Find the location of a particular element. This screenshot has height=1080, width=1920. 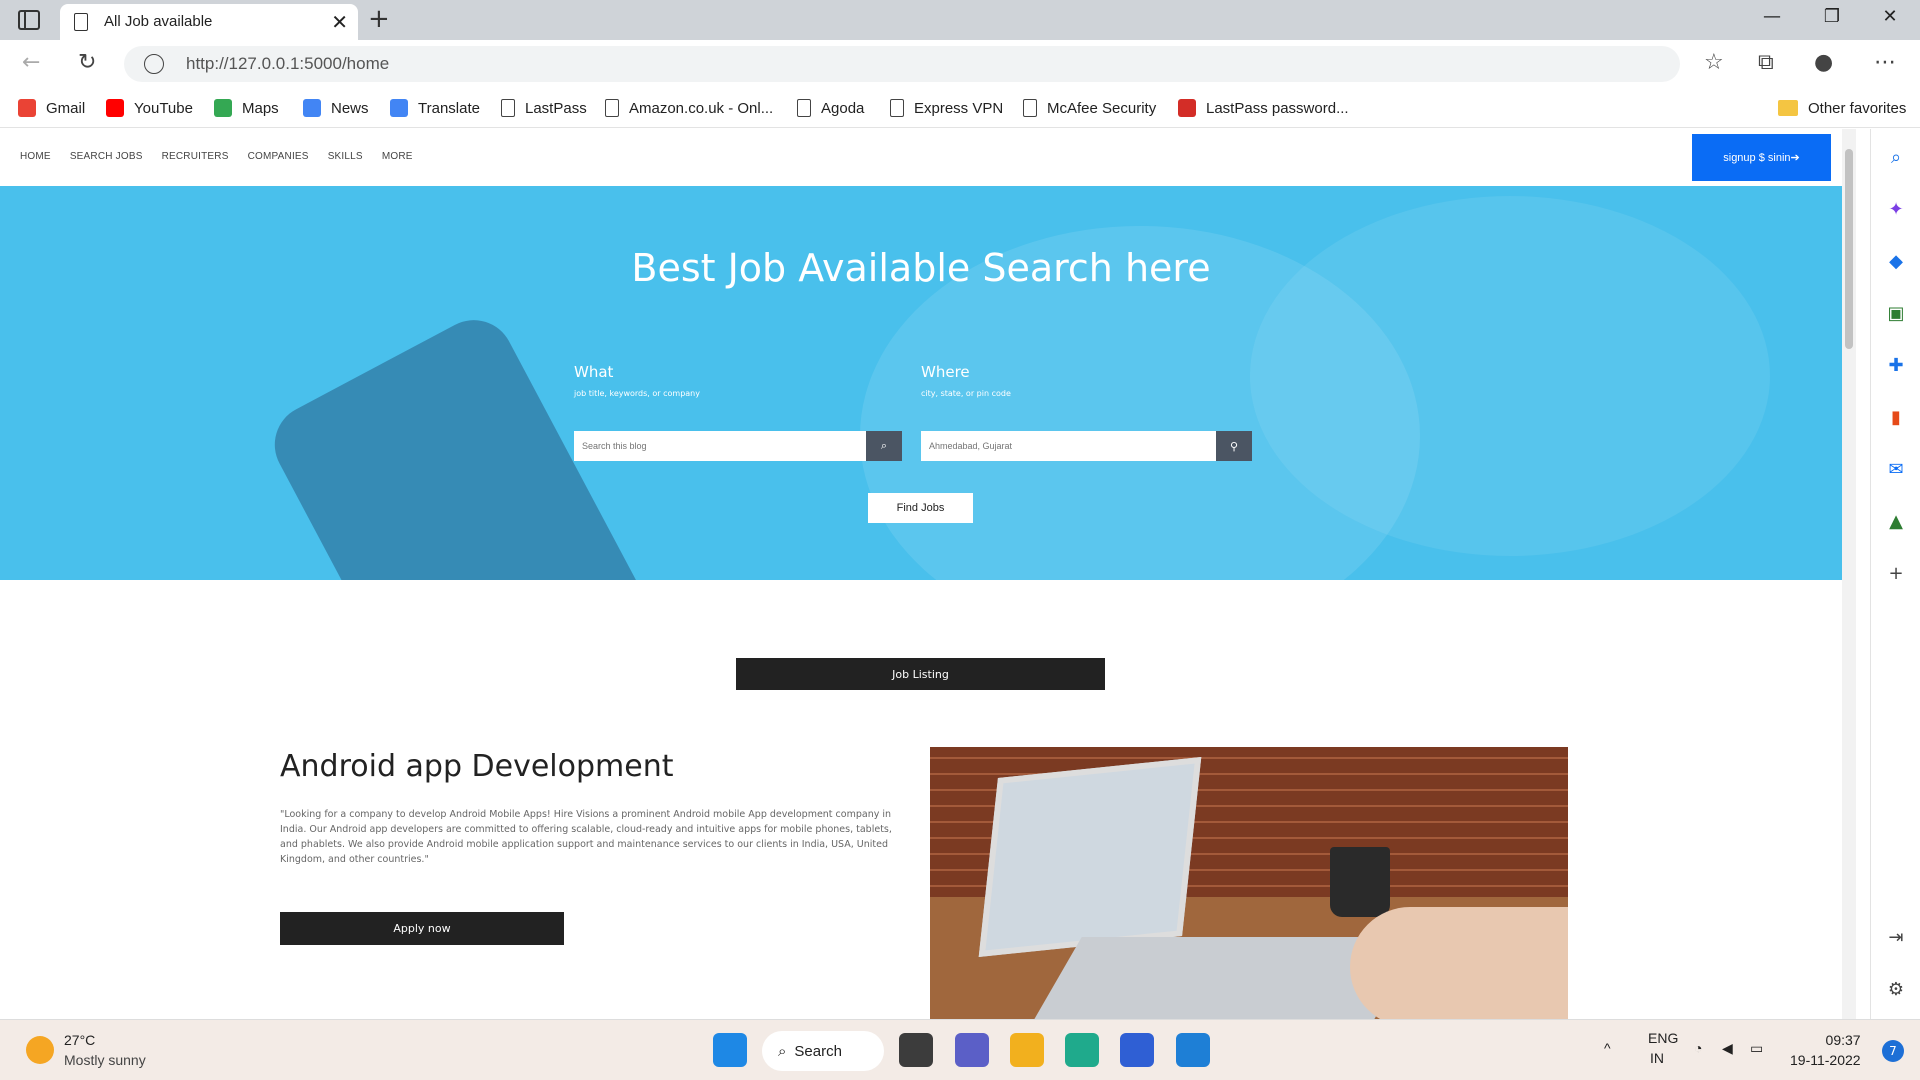

job-listing-button: Job Listing is located at coordinates (920, 674).